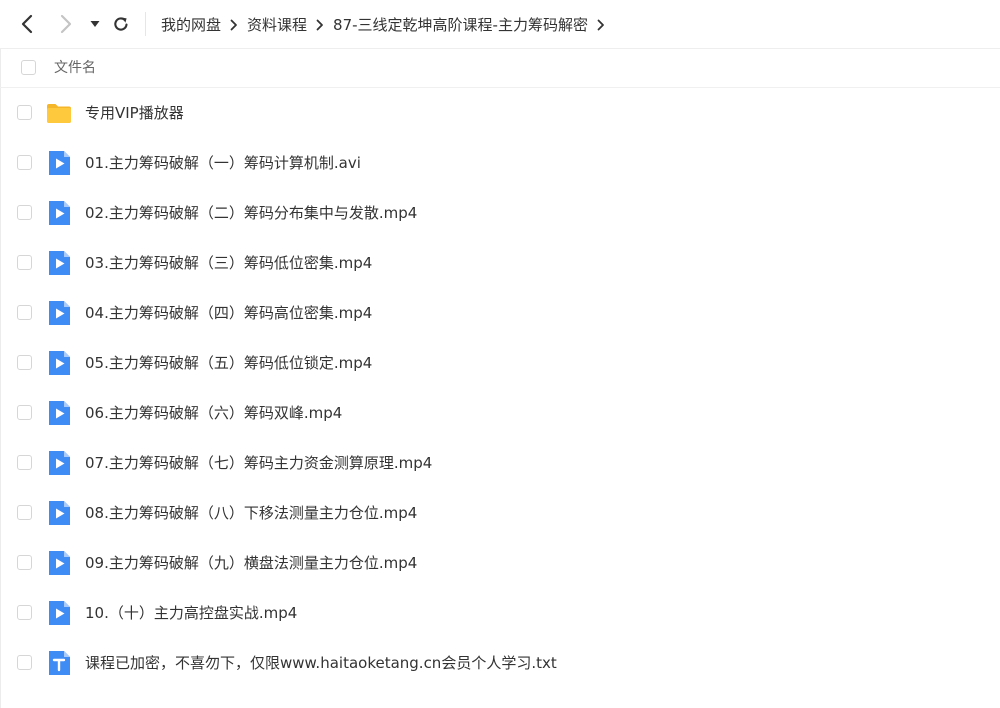 The width and height of the screenshot is (1000, 708). I want to click on file-row: 02.主力筹码破解（二）筹码分布集中与发散.mp4, so click(500, 213).